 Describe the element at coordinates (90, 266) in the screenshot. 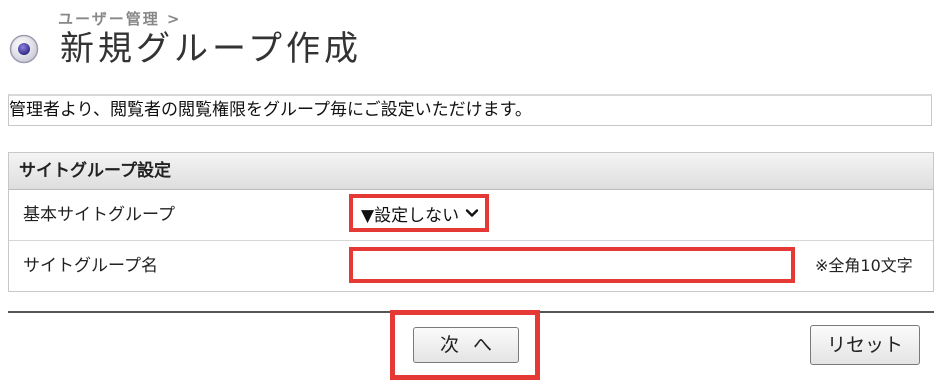

I see `row-label: サイトグループ名` at that location.